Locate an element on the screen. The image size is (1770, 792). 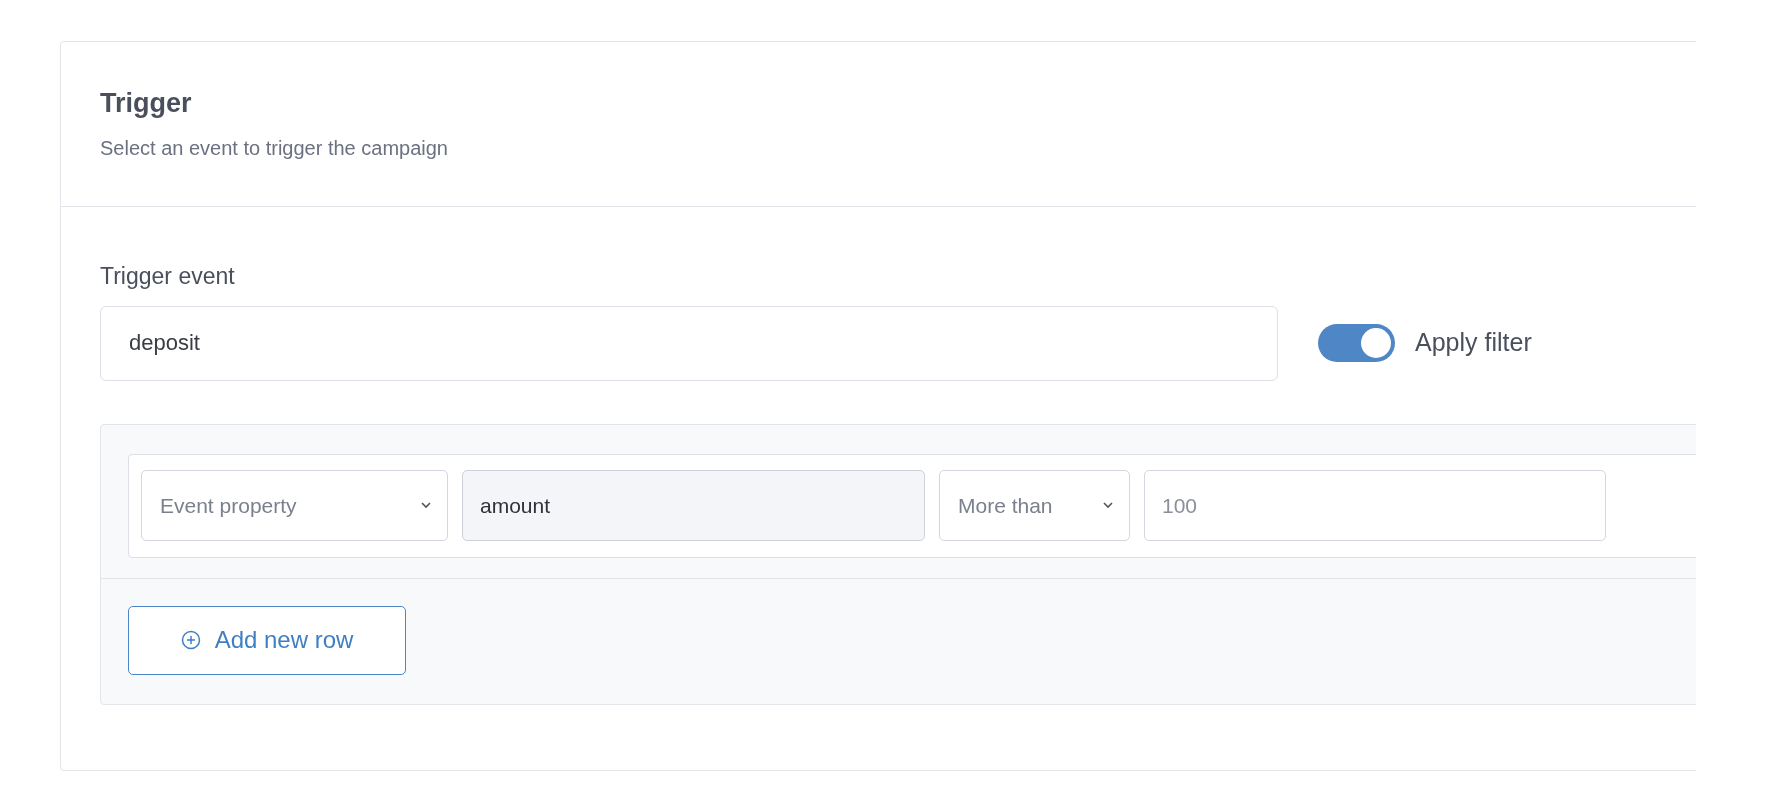
card-title: Trigger is located at coordinates (146, 103).